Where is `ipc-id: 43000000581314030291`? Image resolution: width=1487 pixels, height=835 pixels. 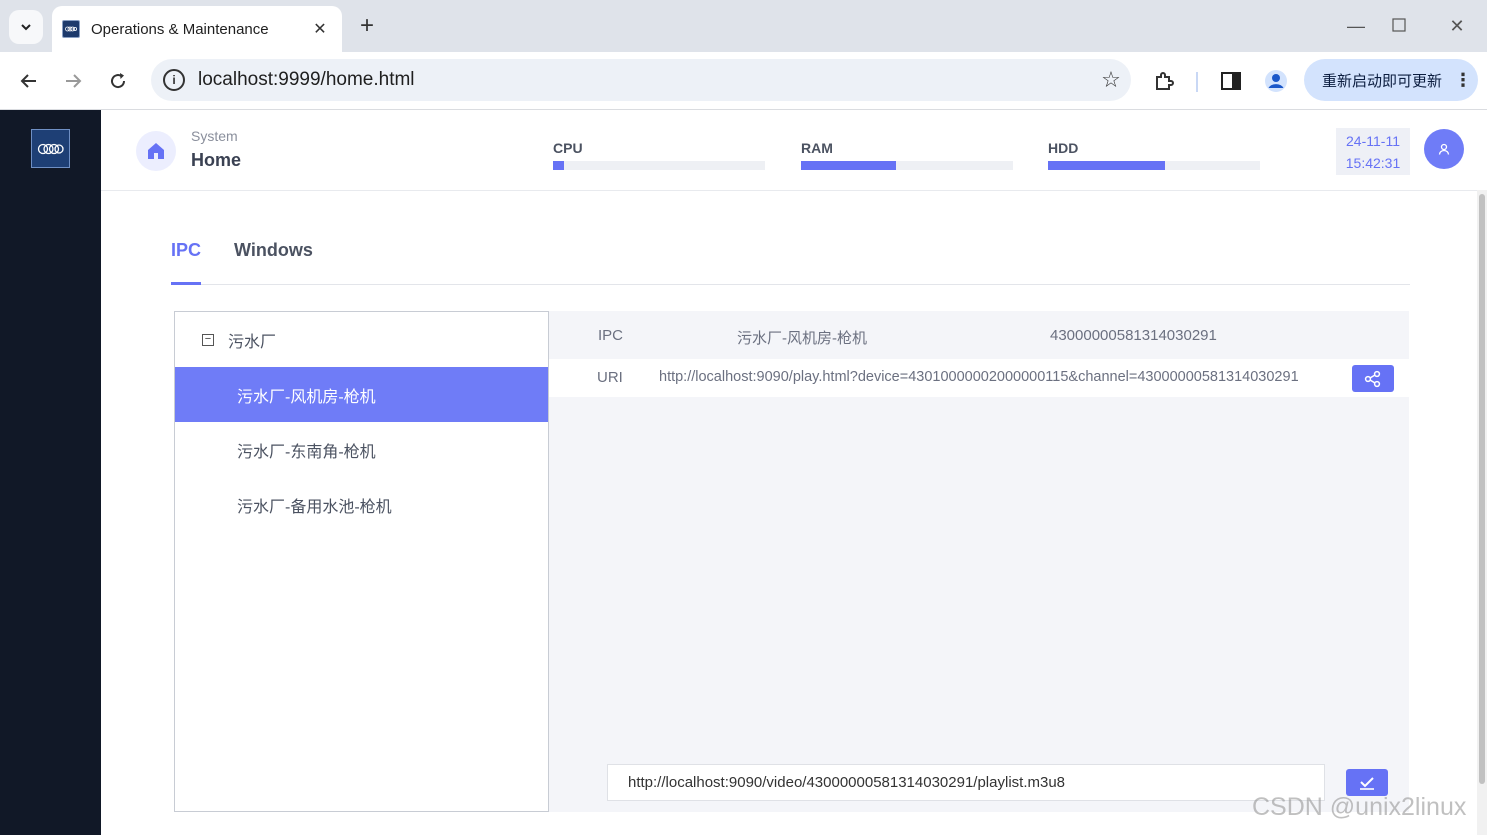 ipc-id: 43000000581314030291 is located at coordinates (1133, 335).